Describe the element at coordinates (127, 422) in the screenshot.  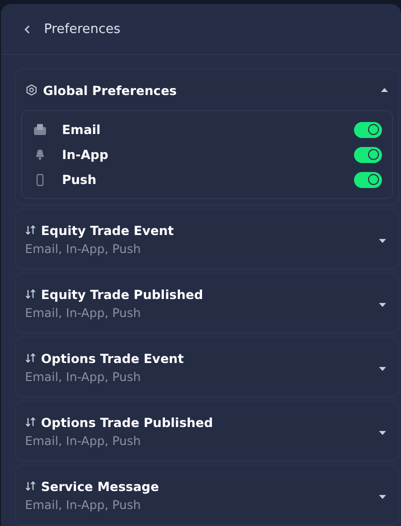
I see `event-title: Options Trade Published` at that location.